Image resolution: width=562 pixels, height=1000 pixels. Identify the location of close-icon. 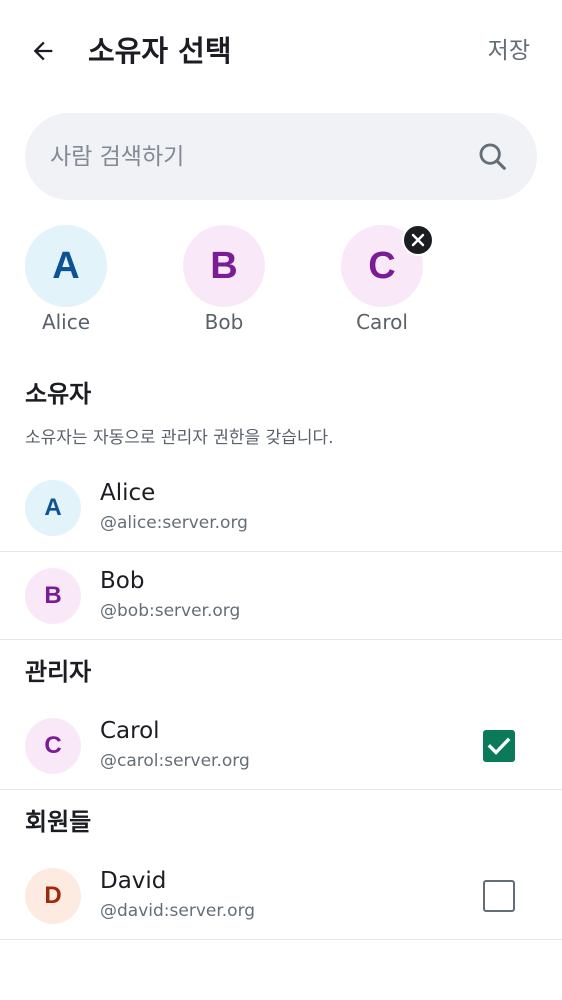
(418, 240).